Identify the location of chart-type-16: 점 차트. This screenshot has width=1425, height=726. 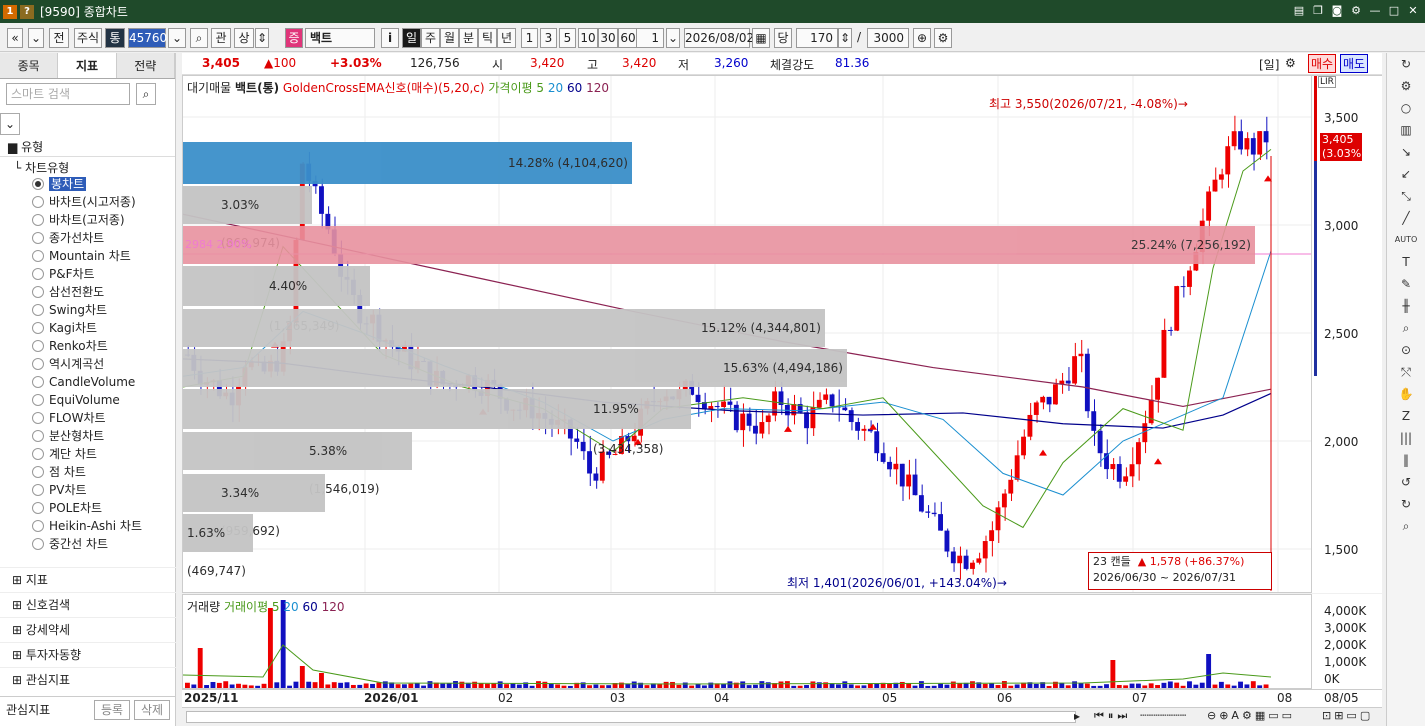
(87, 472).